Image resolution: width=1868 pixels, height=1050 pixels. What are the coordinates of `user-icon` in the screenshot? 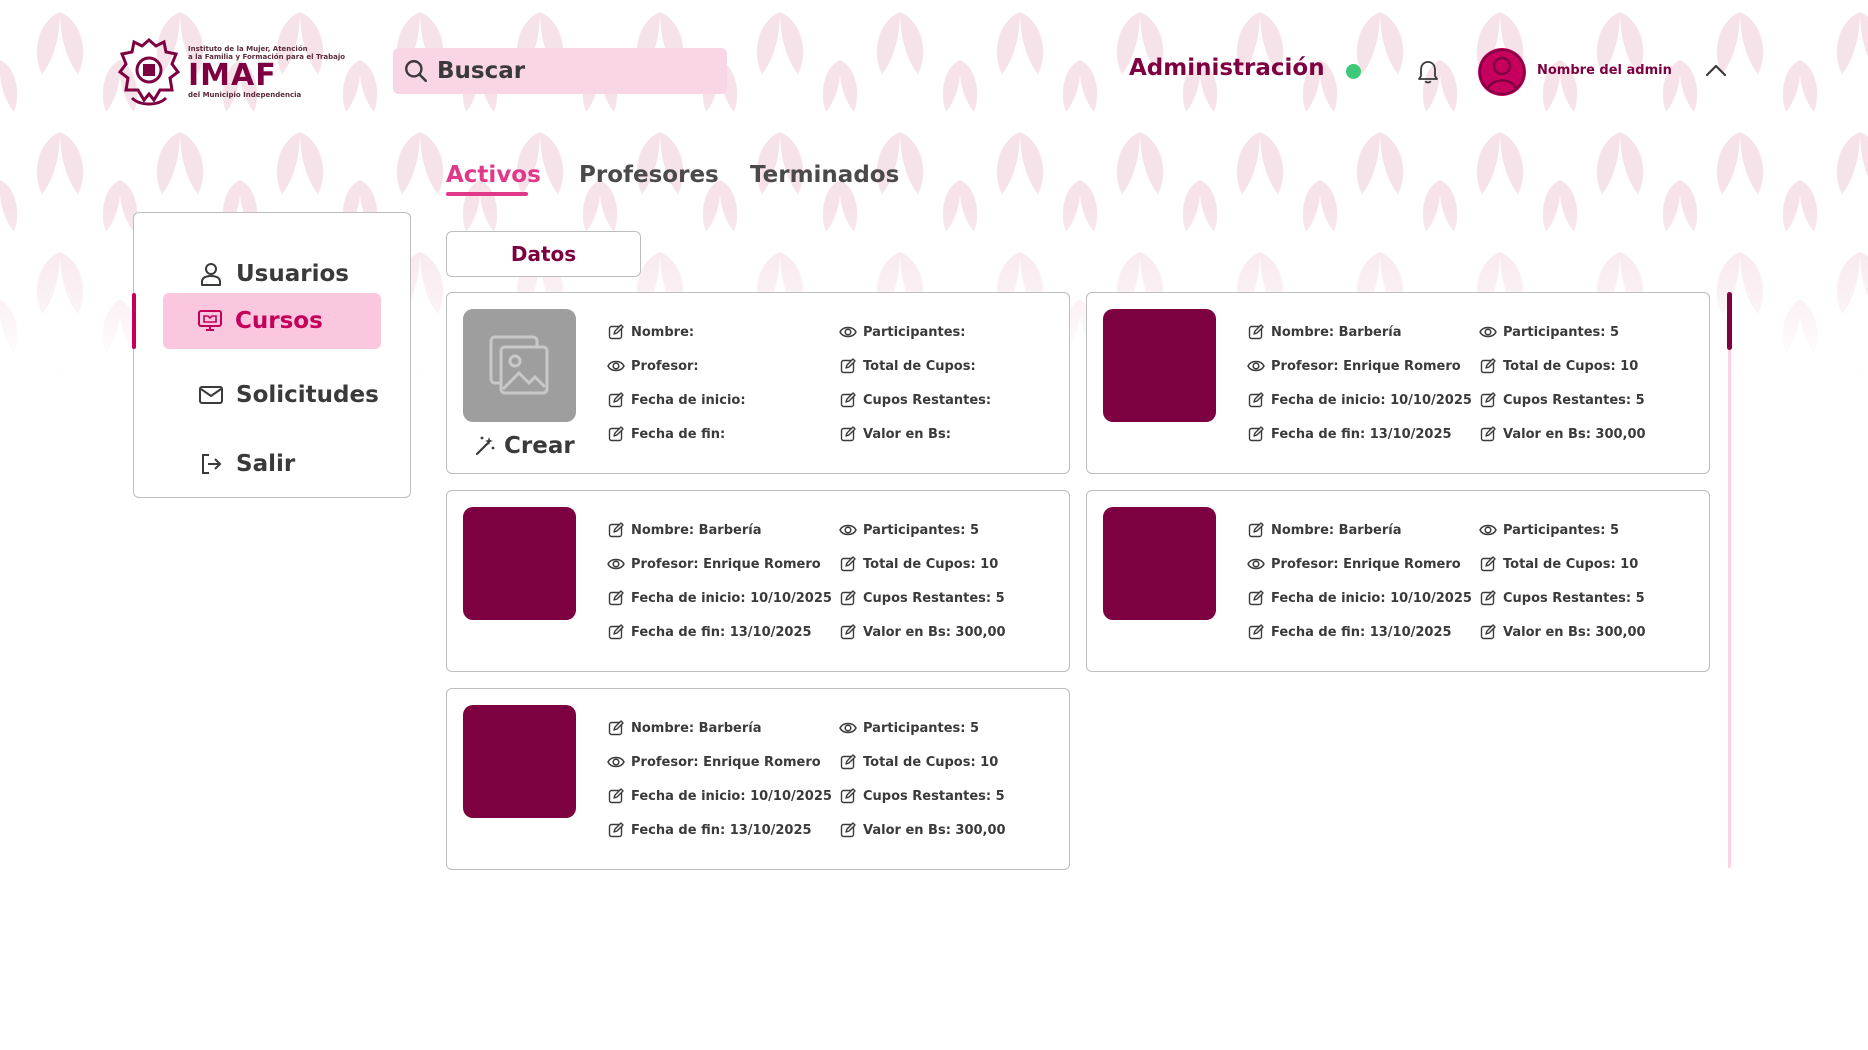 It's located at (211, 274).